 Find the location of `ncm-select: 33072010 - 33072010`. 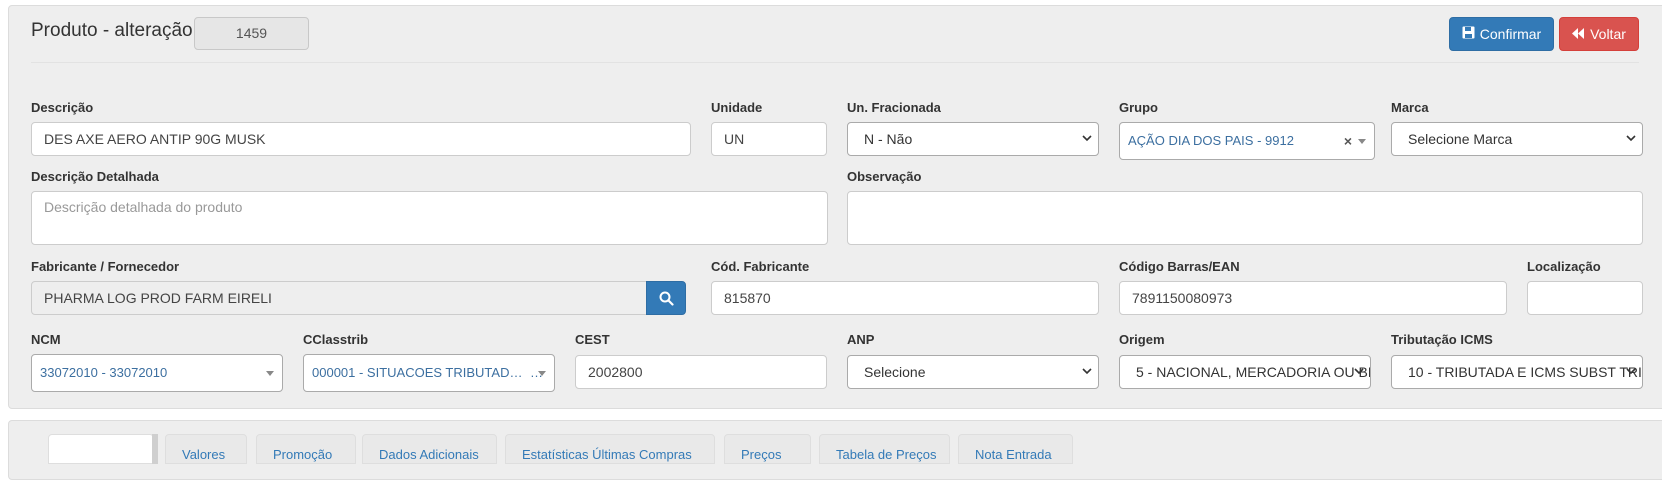

ncm-select: 33072010 - 33072010 is located at coordinates (157, 373).